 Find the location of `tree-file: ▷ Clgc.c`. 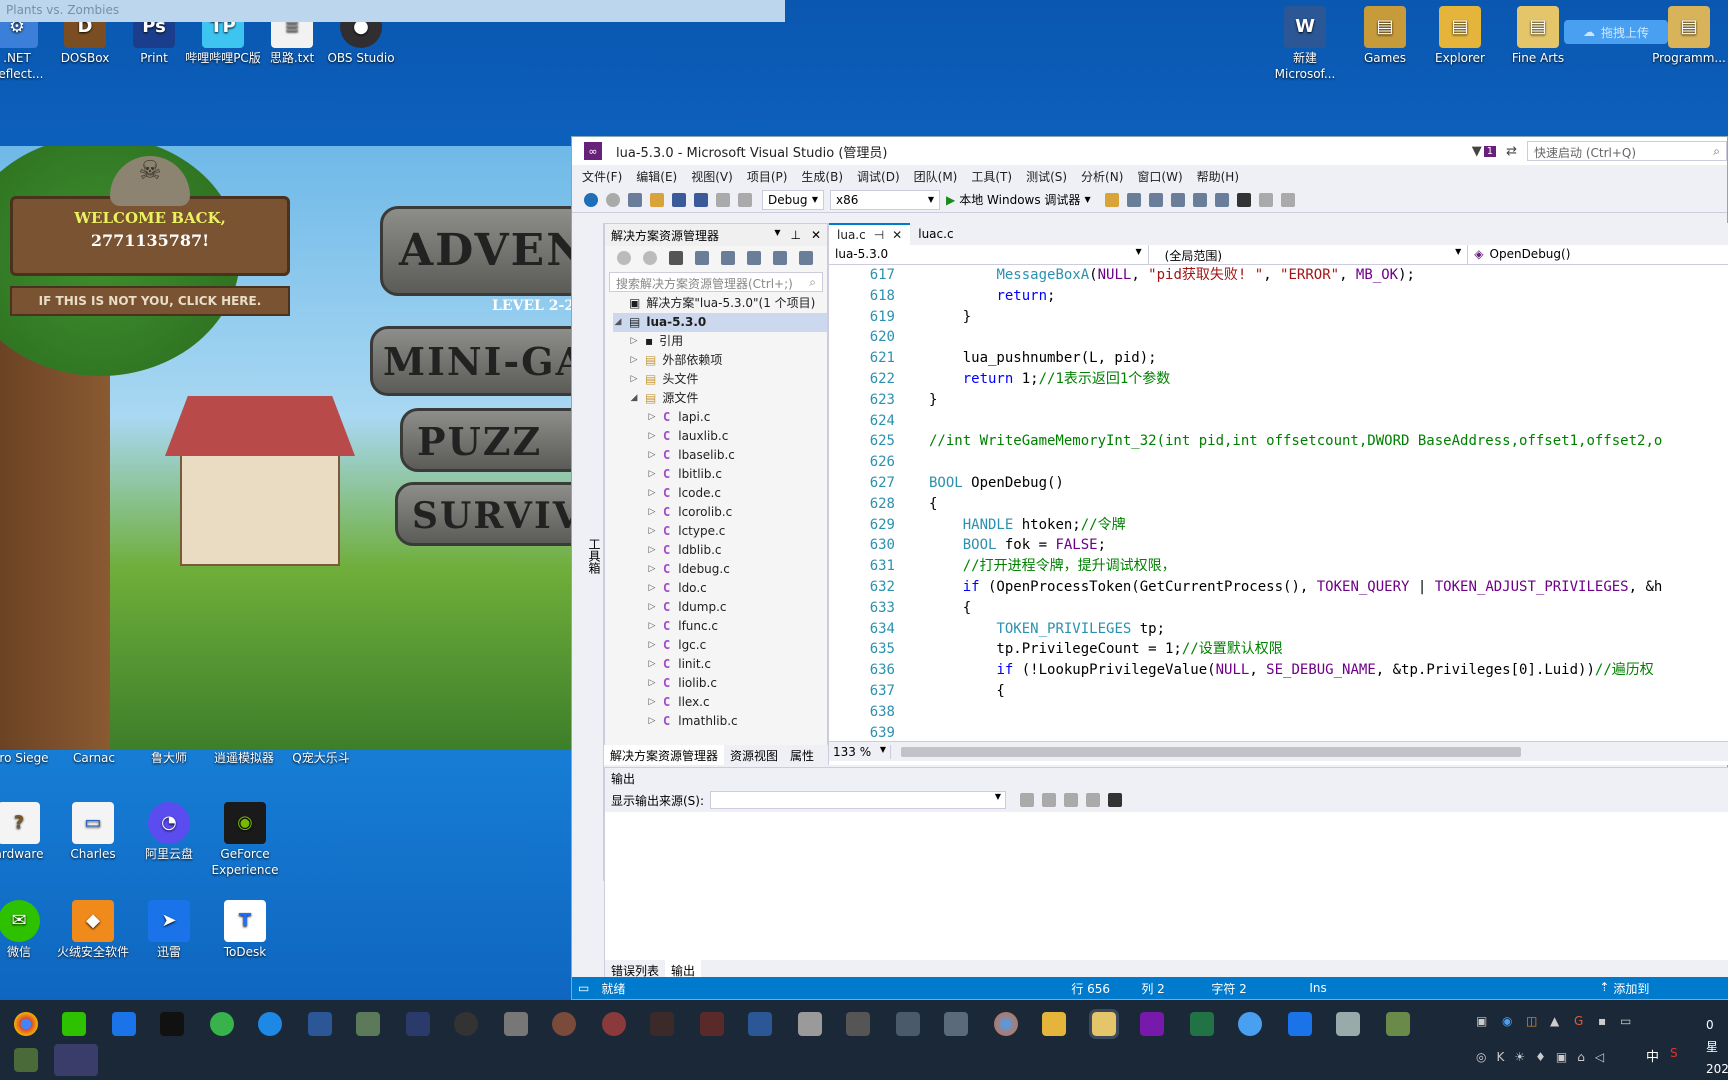

tree-file: ▷ Clgc.c is located at coordinates (720, 645).